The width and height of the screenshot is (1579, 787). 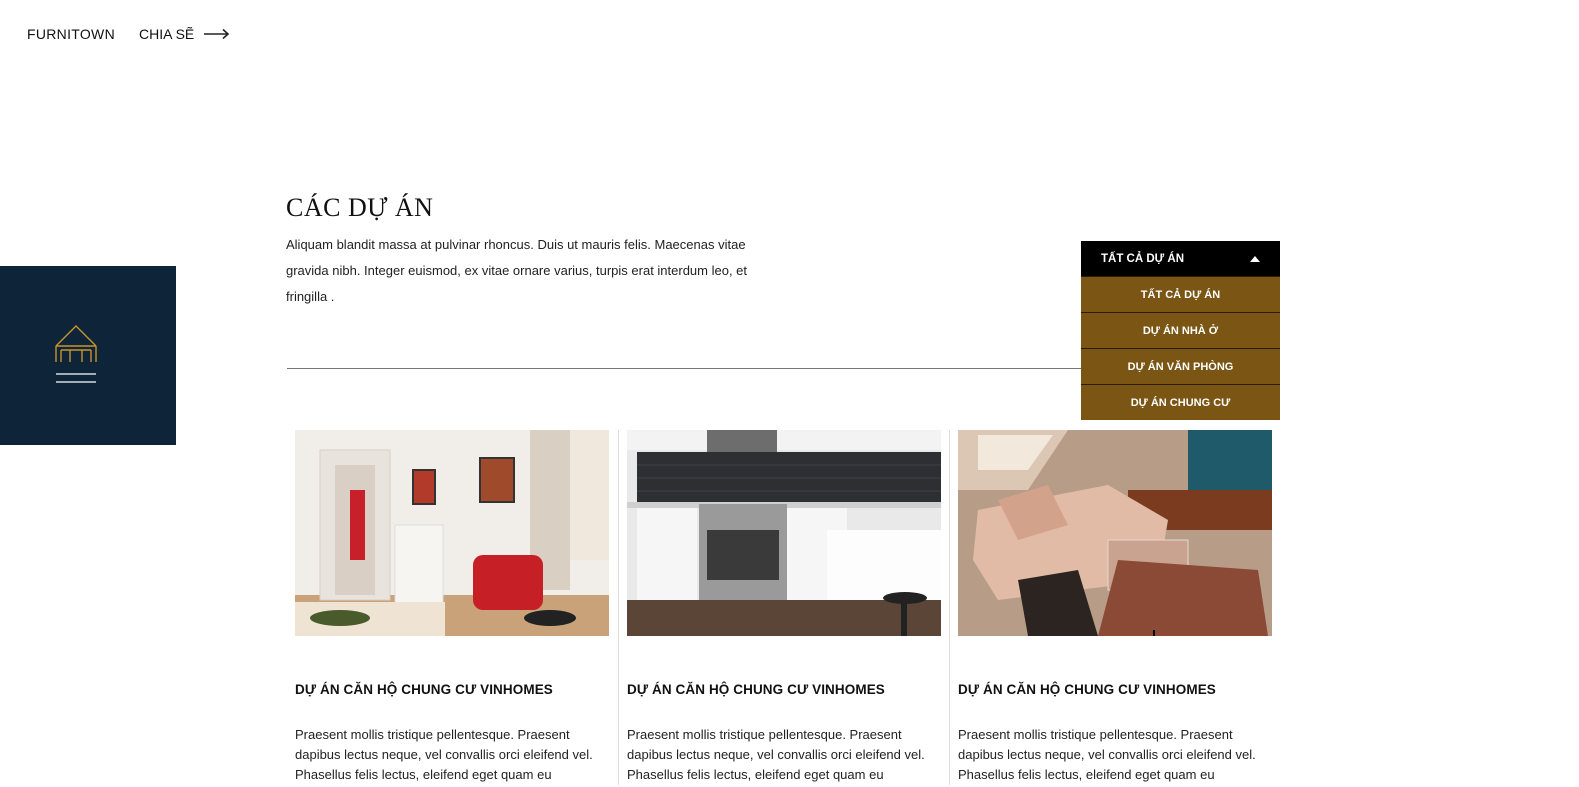 What do you see at coordinates (360, 207) in the screenshot?
I see `page-title: CÁC DỰ ÁN` at bounding box center [360, 207].